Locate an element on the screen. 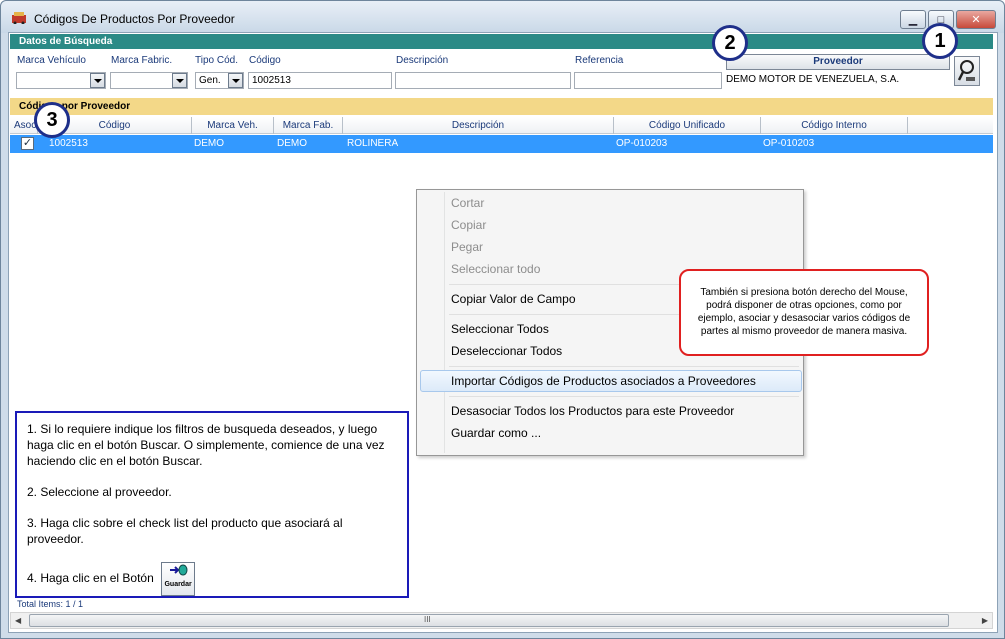 Image resolution: width=1005 pixels, height=639 pixels. app-icon is located at coordinates (19, 18).